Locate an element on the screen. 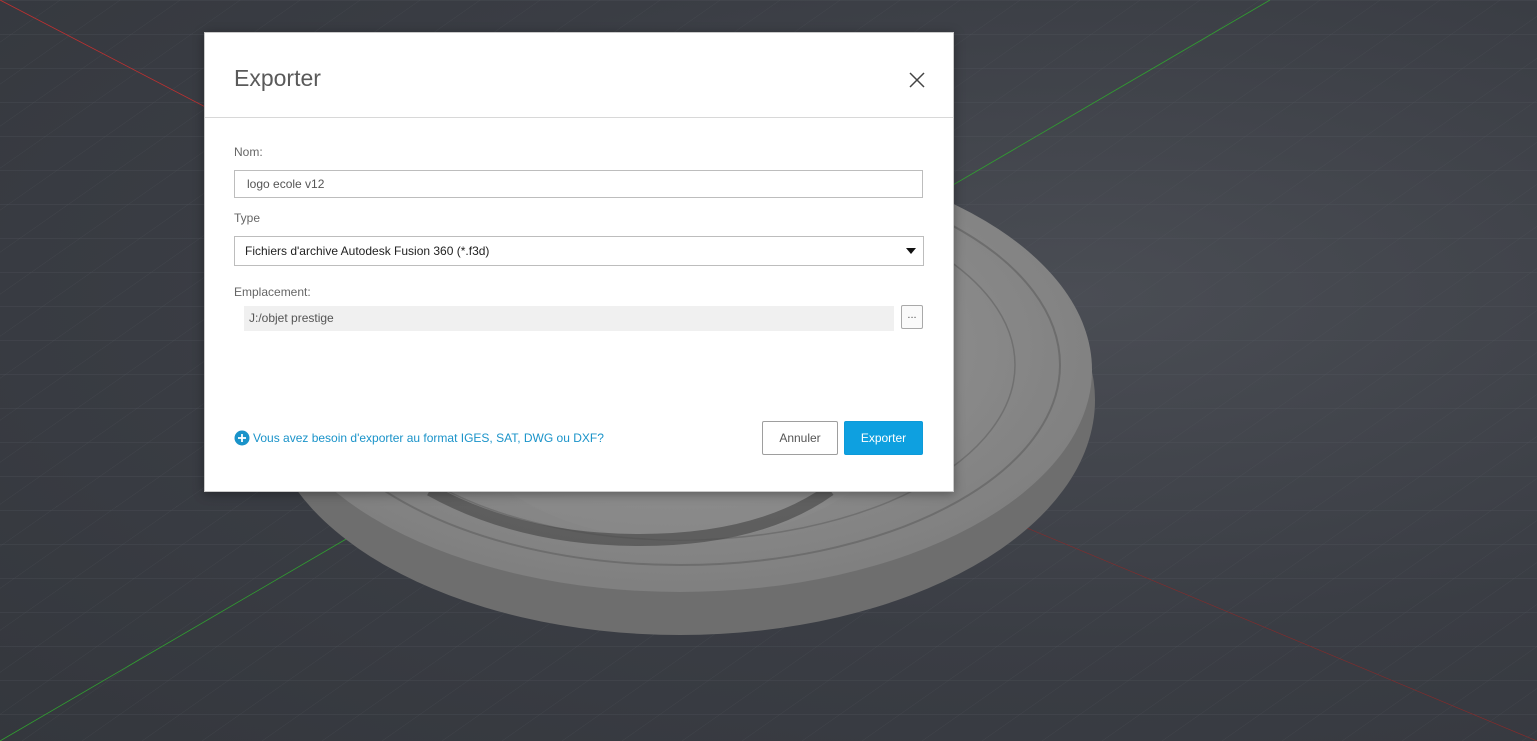  location-label: Emplacement: is located at coordinates (272, 292).